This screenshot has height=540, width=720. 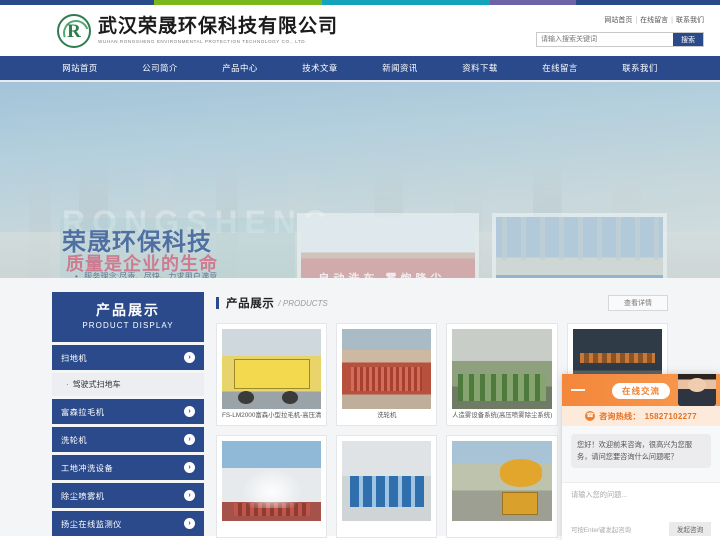 I want to click on logo-icon: R, so click(x=74, y=31).